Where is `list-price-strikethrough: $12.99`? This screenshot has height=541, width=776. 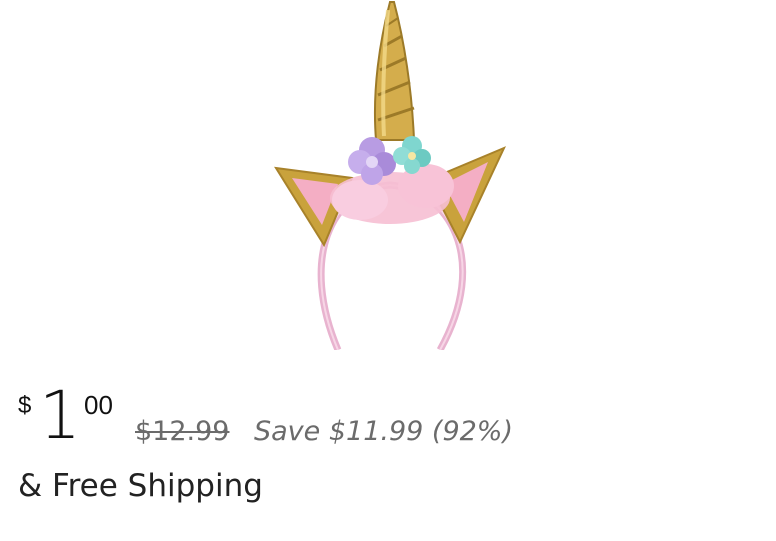 list-price-strikethrough: $12.99 is located at coordinates (182, 431).